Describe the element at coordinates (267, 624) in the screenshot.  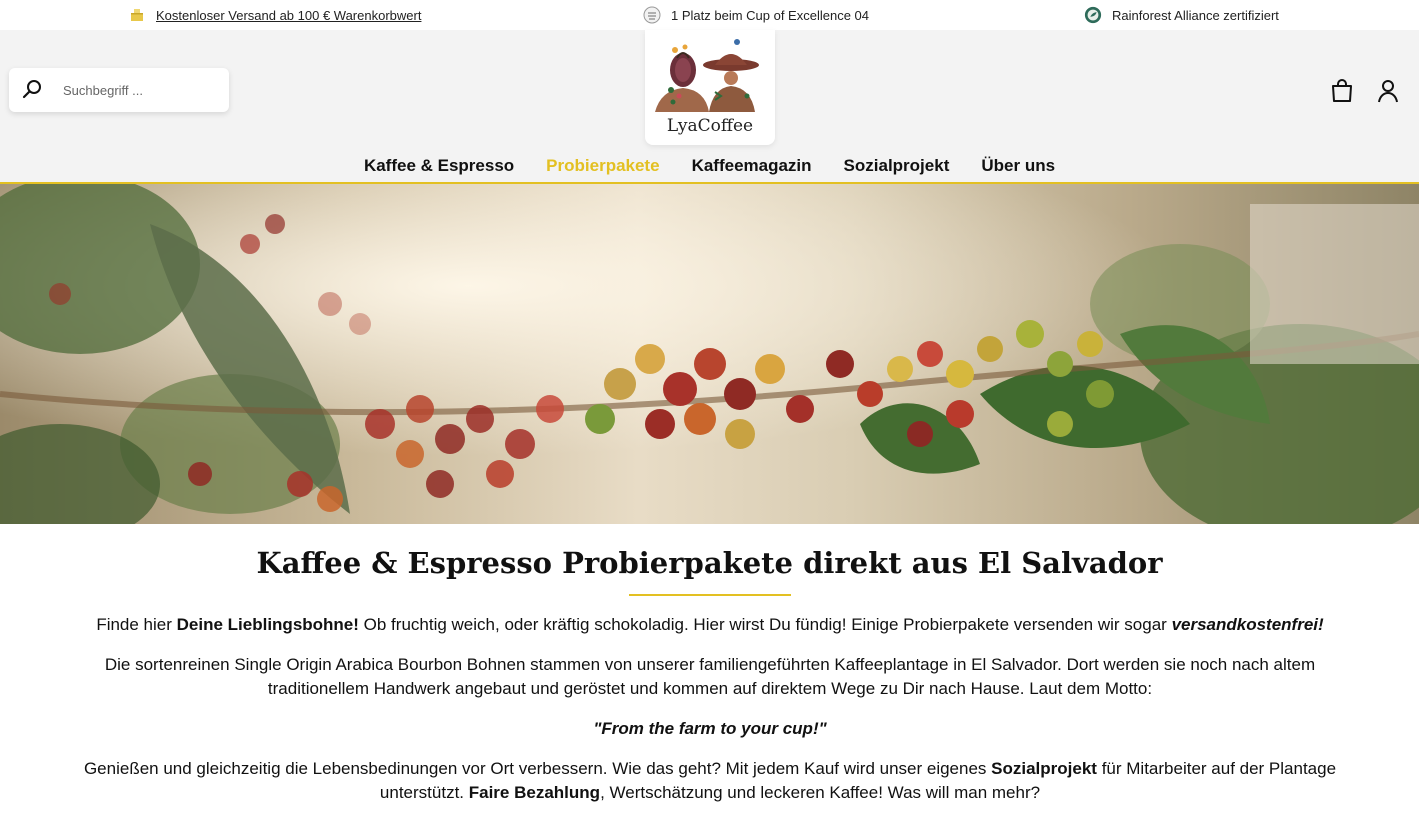
I see `p1-text-bold: Deine Lieblingsbohne!` at that location.